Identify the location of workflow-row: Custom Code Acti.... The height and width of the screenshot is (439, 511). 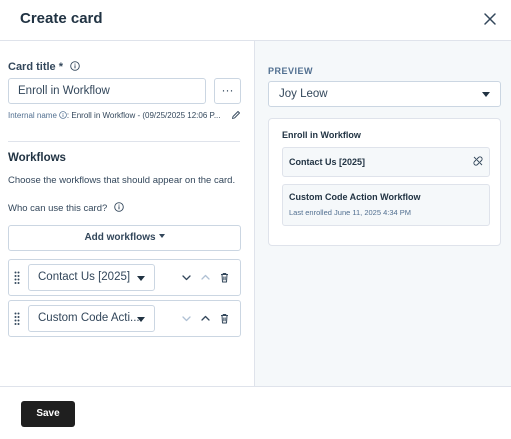
(124, 318).